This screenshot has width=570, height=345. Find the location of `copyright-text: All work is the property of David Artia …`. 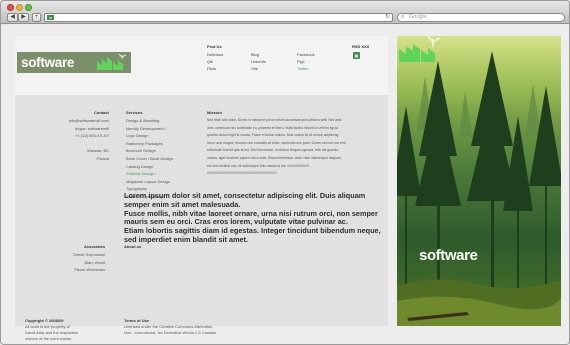

copyright-text: All work is the property of David Artia … is located at coordinates (65, 333).